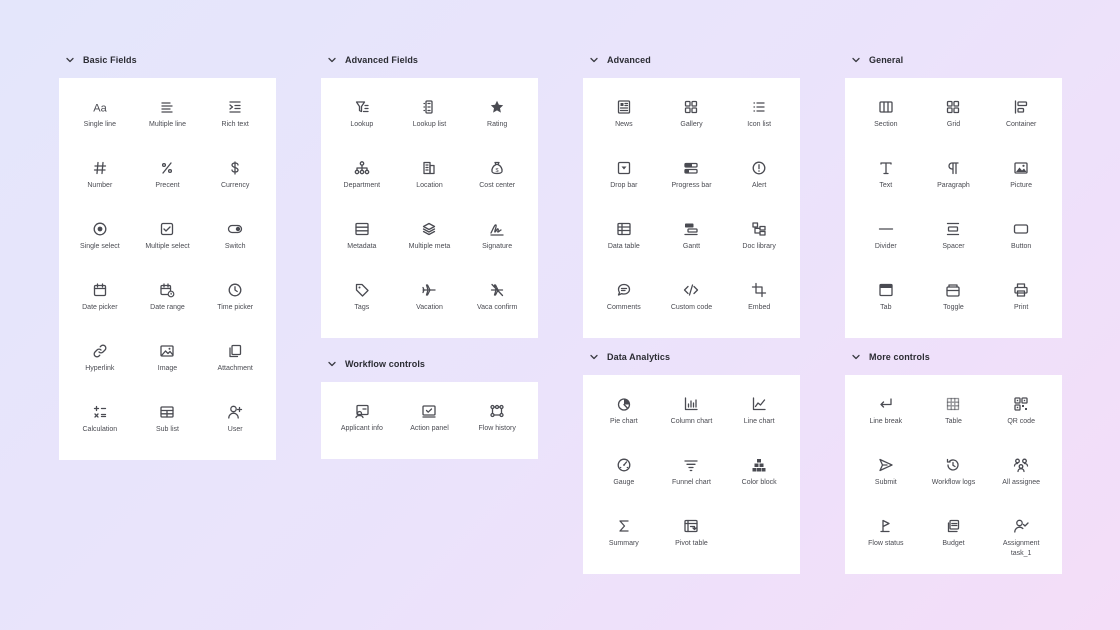  Describe the element at coordinates (235, 118) in the screenshot. I see `component-rich-text: Rich text` at that location.